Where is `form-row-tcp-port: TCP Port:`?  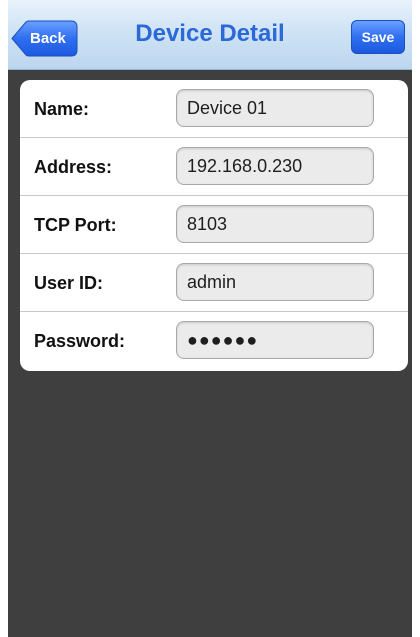
form-row-tcp-port: TCP Port: is located at coordinates (214, 225).